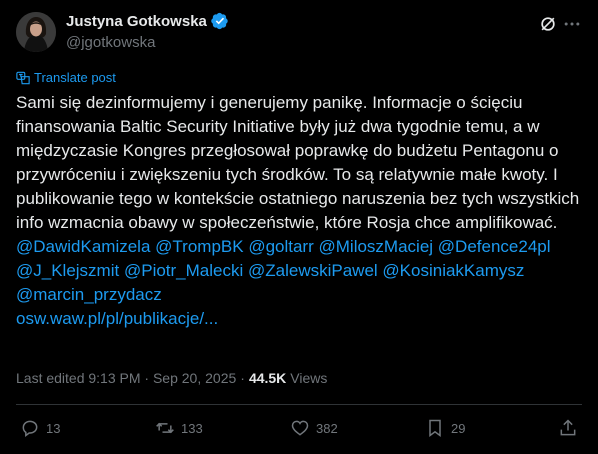 The height and width of the screenshot is (454, 598). I want to click on mention-link: @MiloszMaciej, so click(376, 246).